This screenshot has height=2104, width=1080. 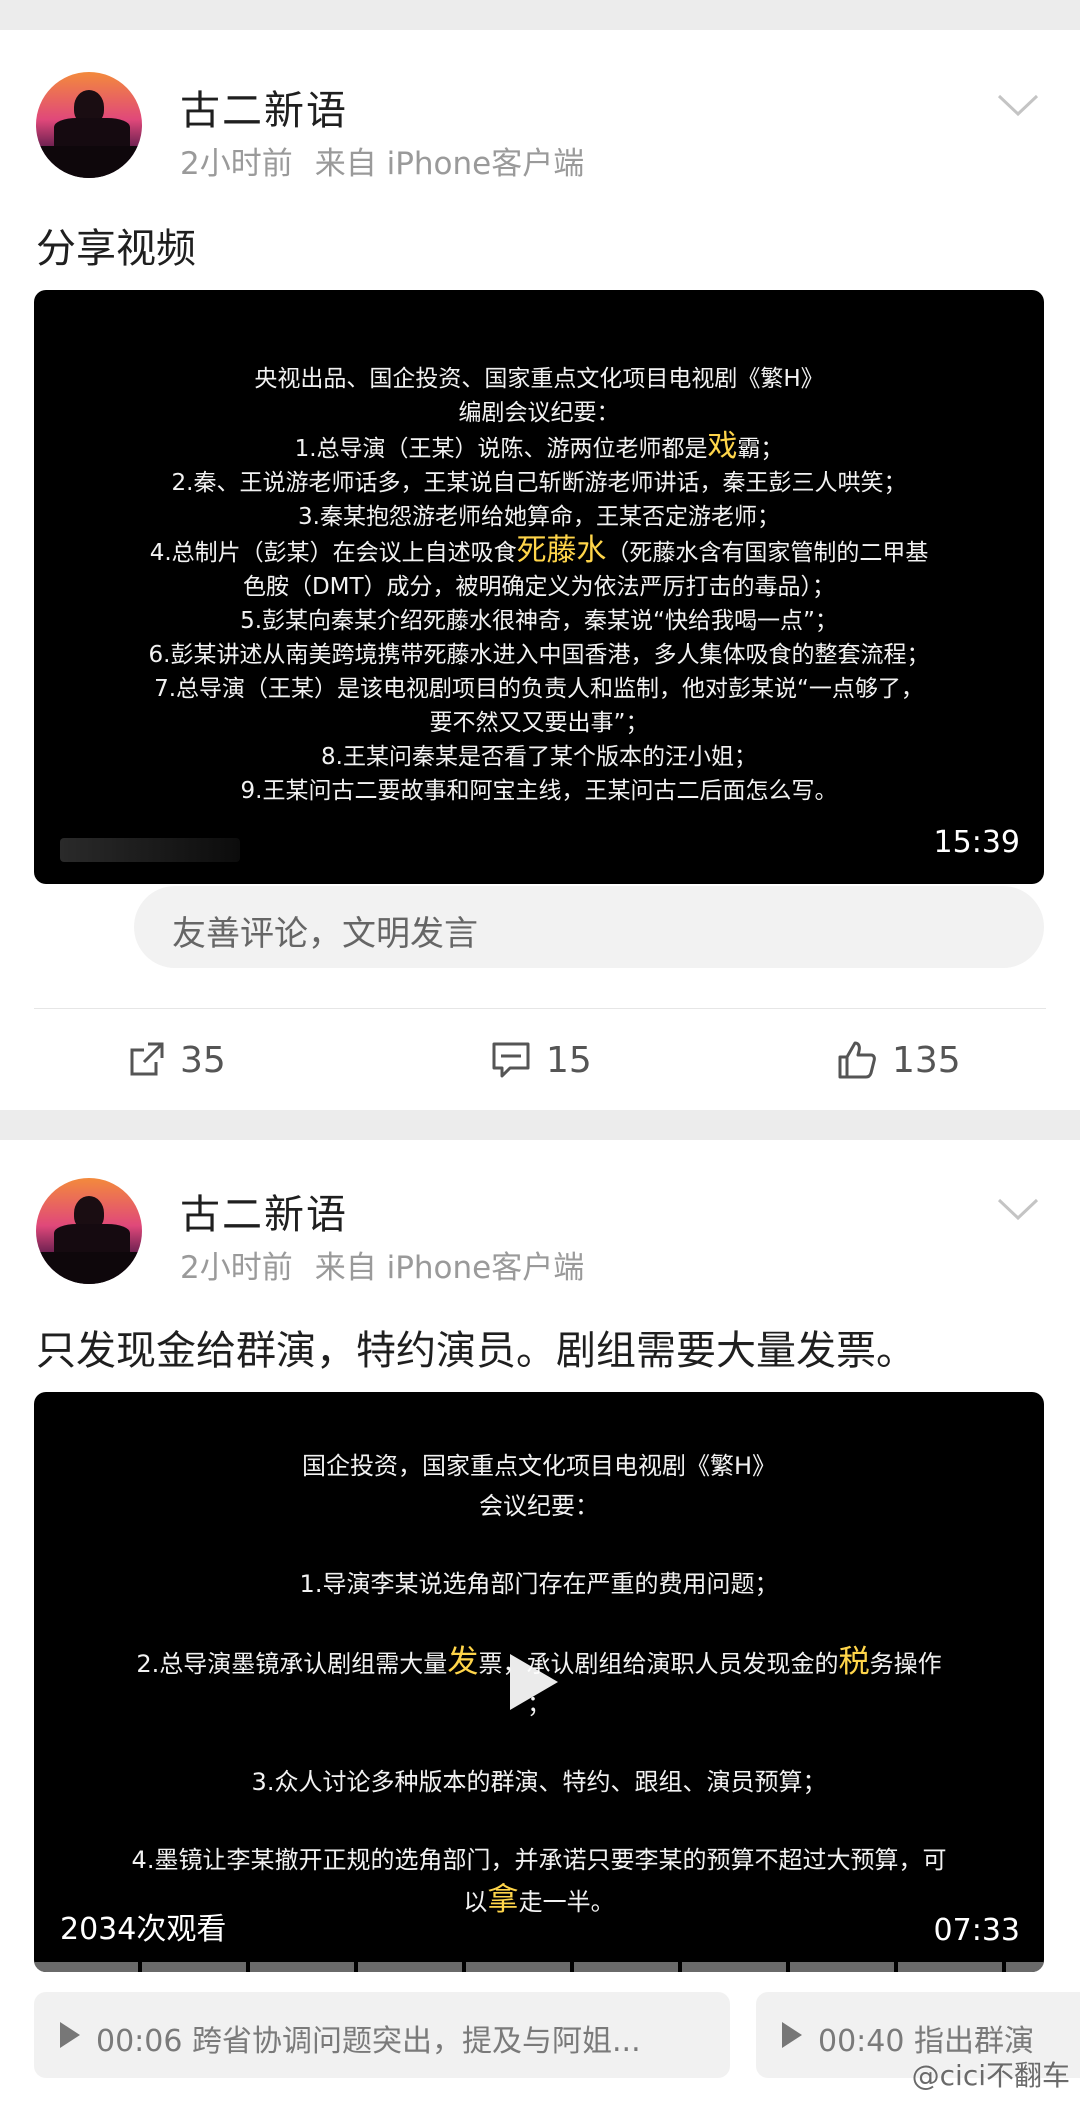 I want to click on video-line: 3.秦某抱怨游老师给她算命，王某否定游老师；, so click(x=539, y=517).